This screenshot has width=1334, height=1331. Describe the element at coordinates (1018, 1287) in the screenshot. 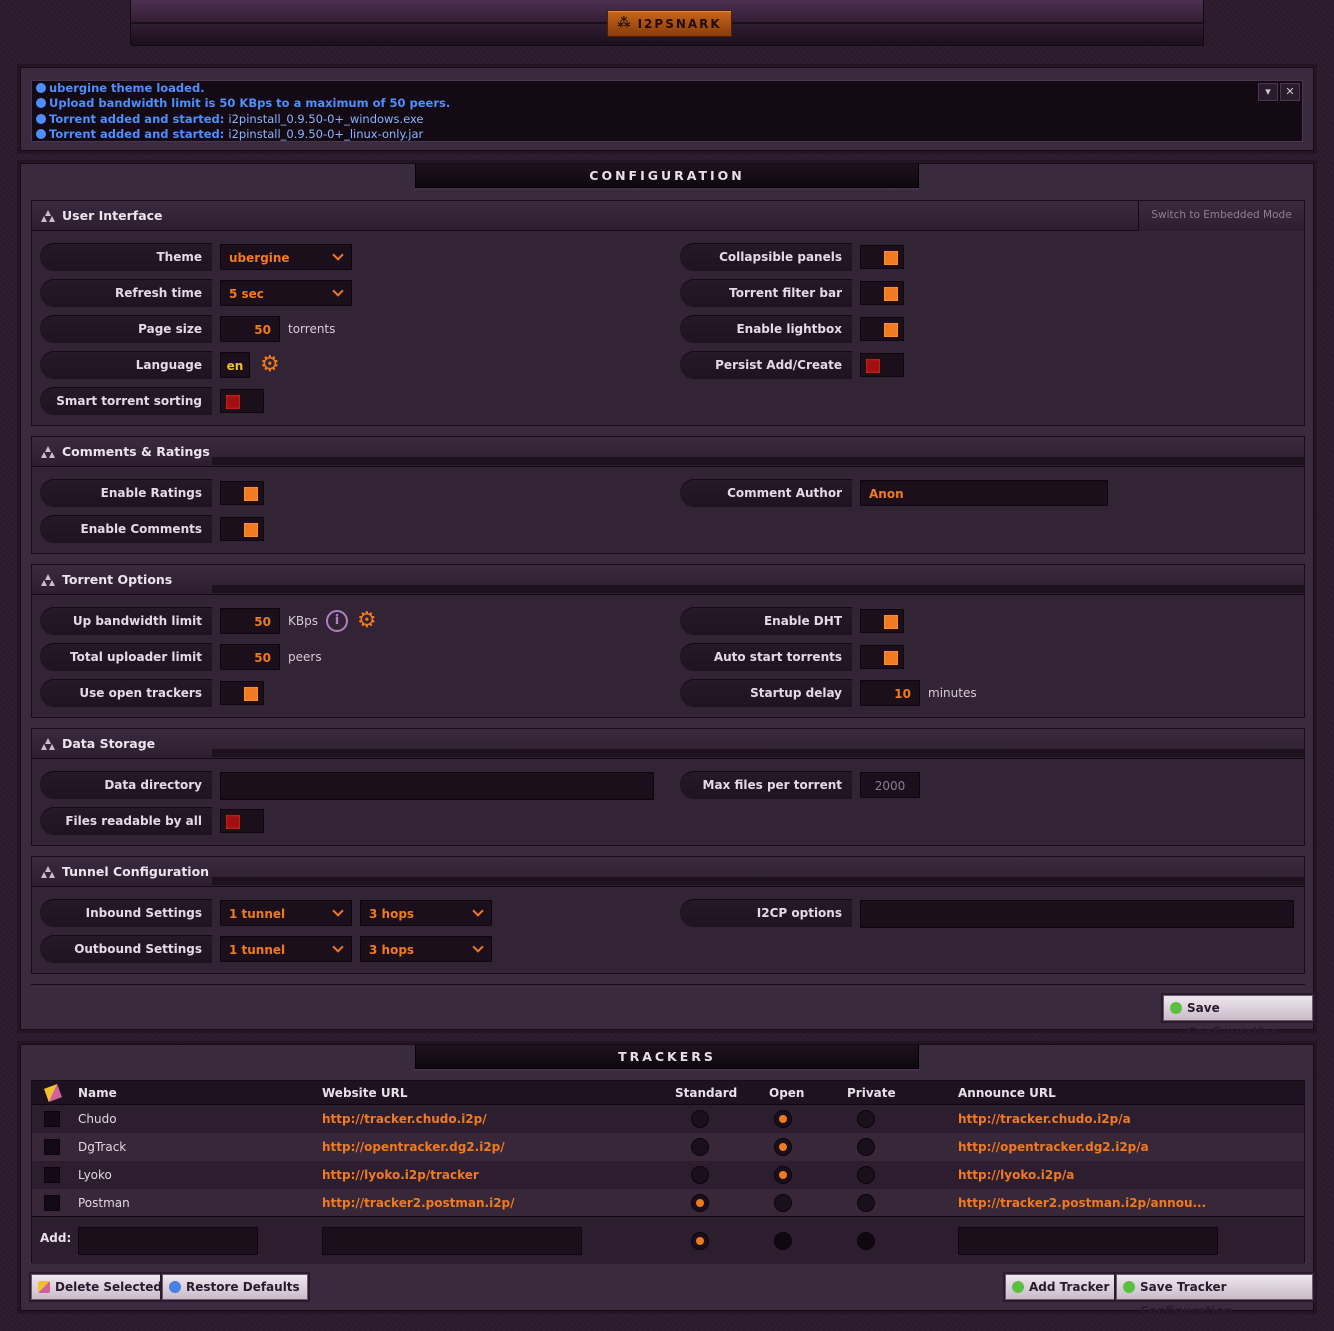

I see `plus-icon` at that location.